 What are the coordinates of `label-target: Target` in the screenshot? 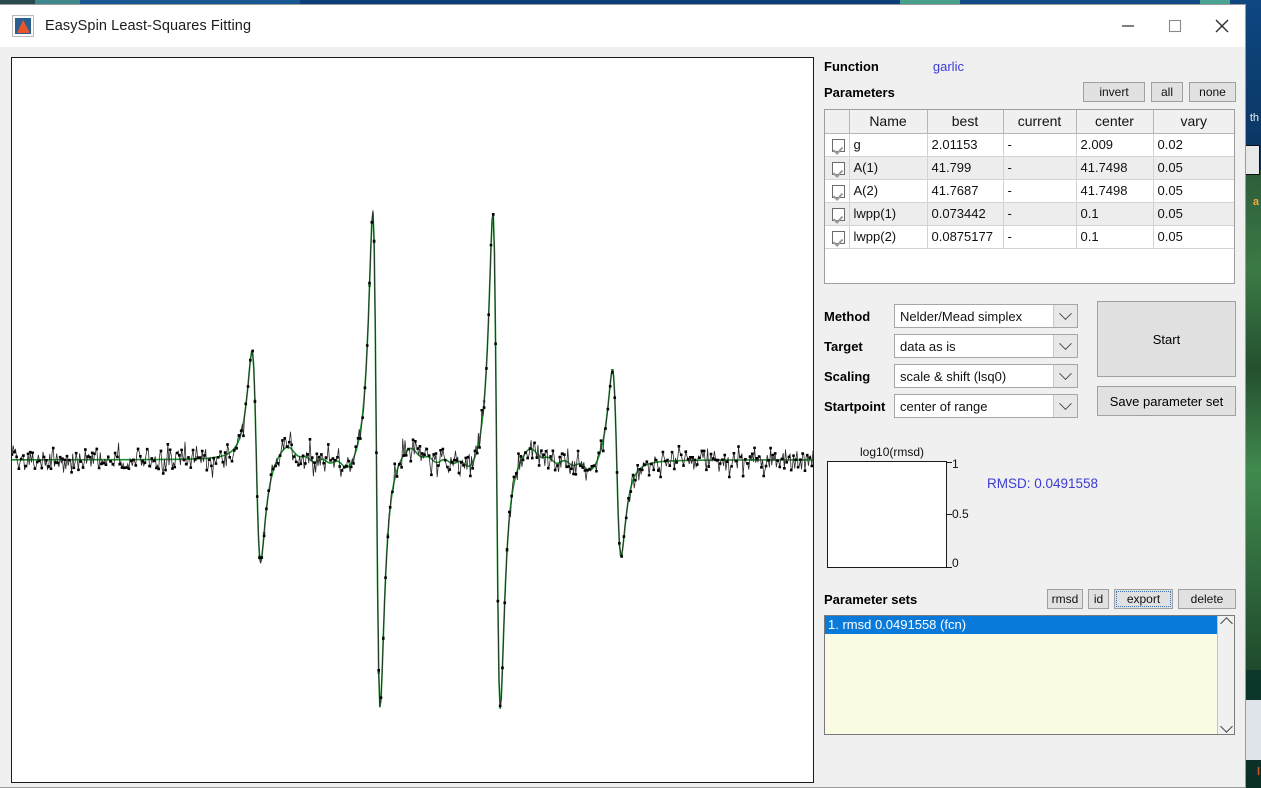 It's located at (843, 346).